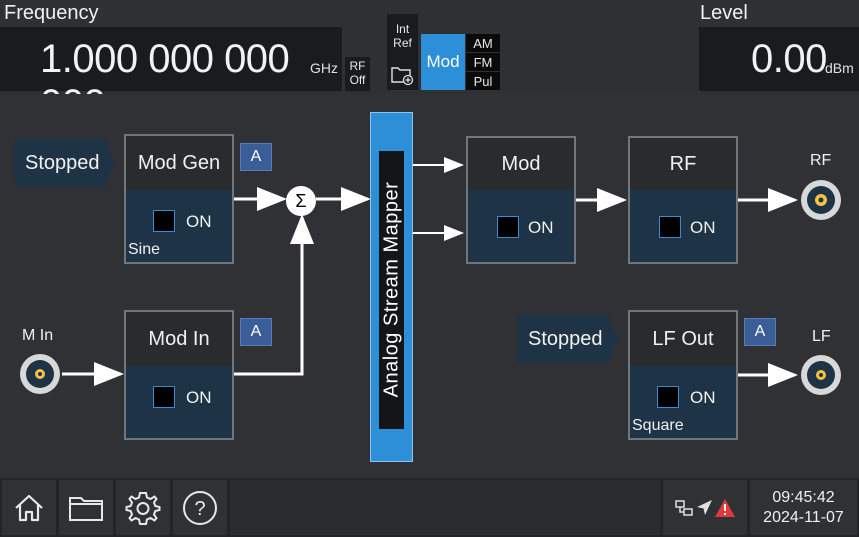 This screenshot has height=537, width=859. Describe the element at coordinates (445, 507) in the screenshot. I see `footer-spacer` at that location.